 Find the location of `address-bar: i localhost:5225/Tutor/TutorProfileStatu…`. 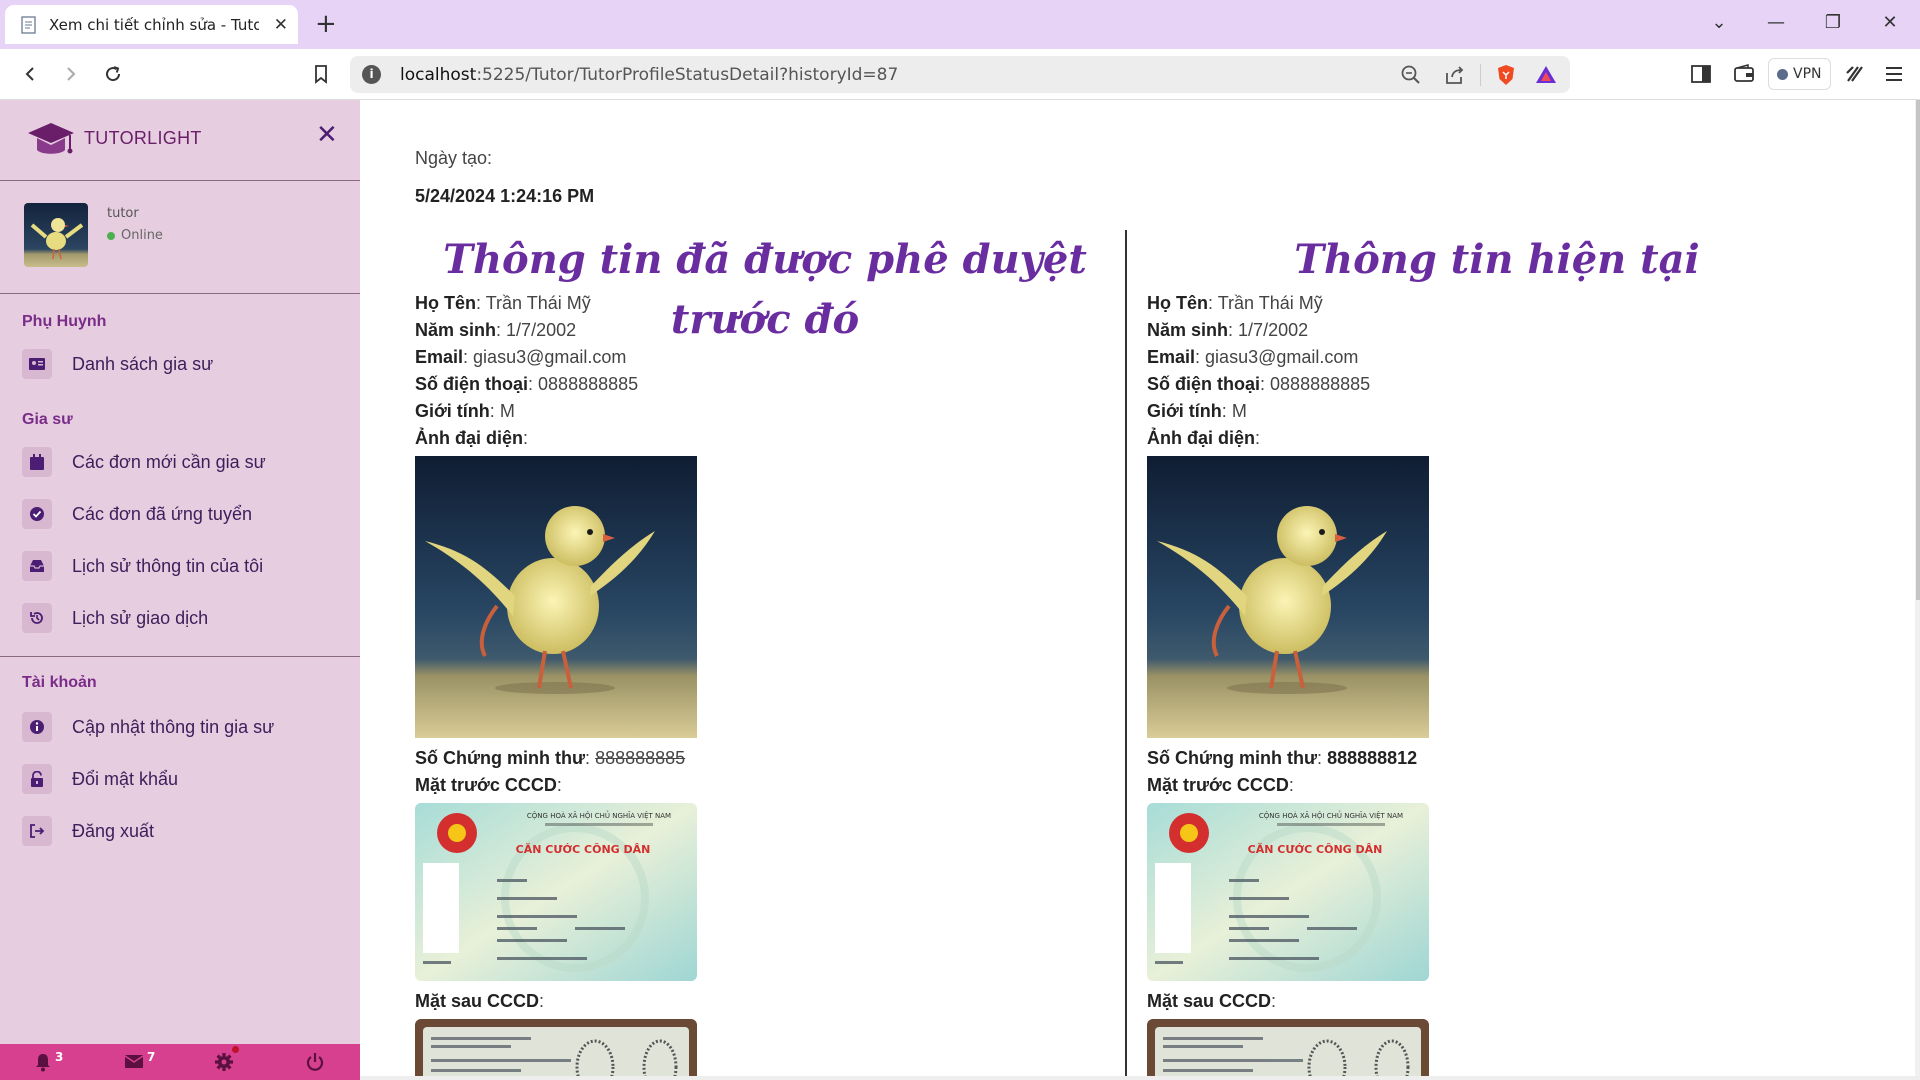

address-bar: i localhost:5225/Tutor/TutorProfileStatu… is located at coordinates (960, 74).